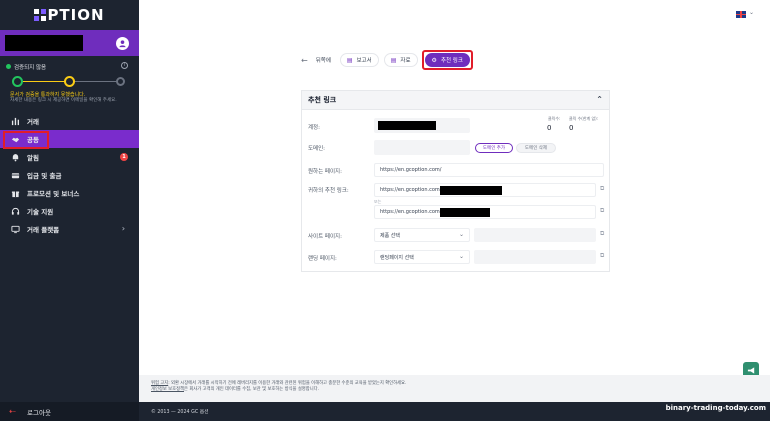 This screenshot has height=421, width=770. I want to click on referral-link-1-redacted, so click(471, 190).